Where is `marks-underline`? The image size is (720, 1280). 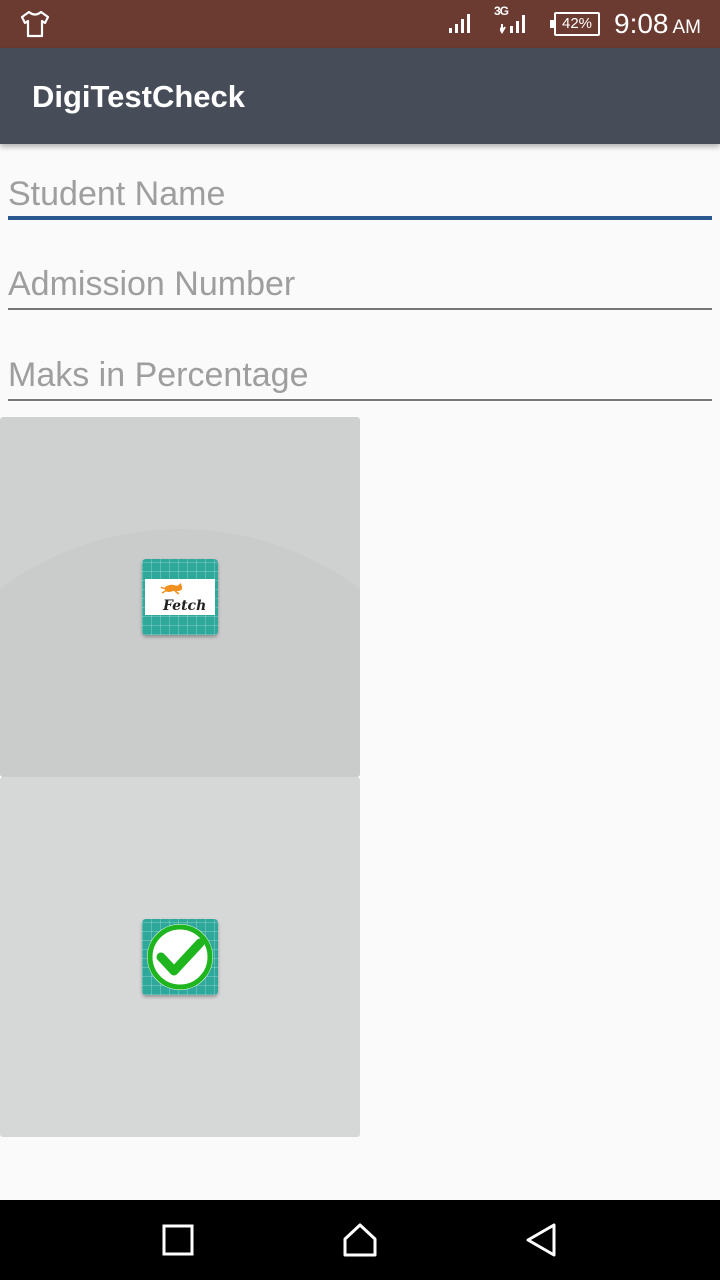 marks-underline is located at coordinates (360, 400).